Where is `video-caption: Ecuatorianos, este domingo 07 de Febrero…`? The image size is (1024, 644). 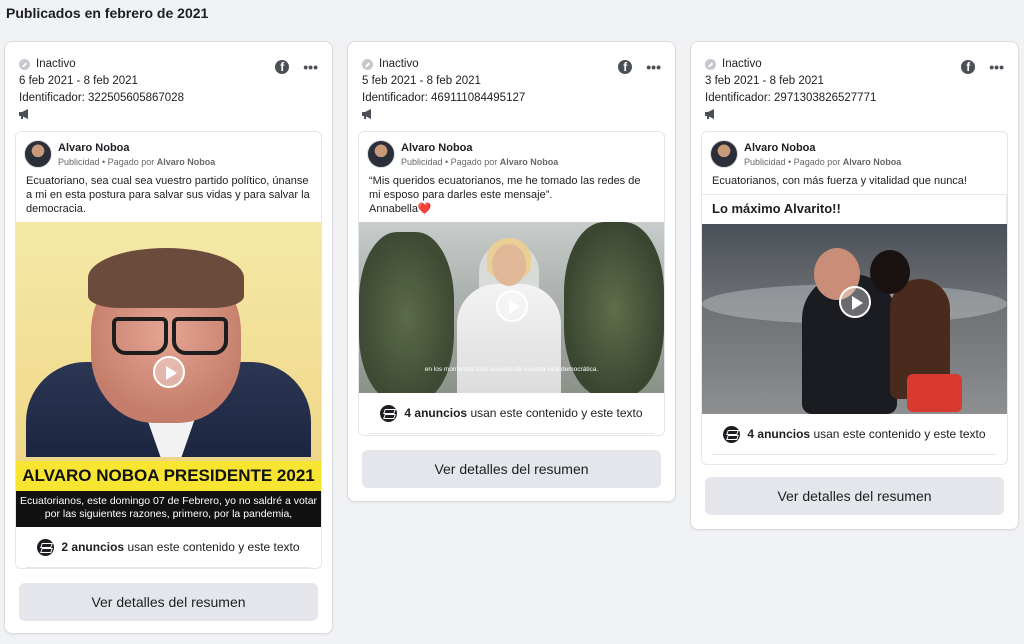
video-caption: Ecuatorianos, este domingo 07 de Febrero… is located at coordinates (168, 509).